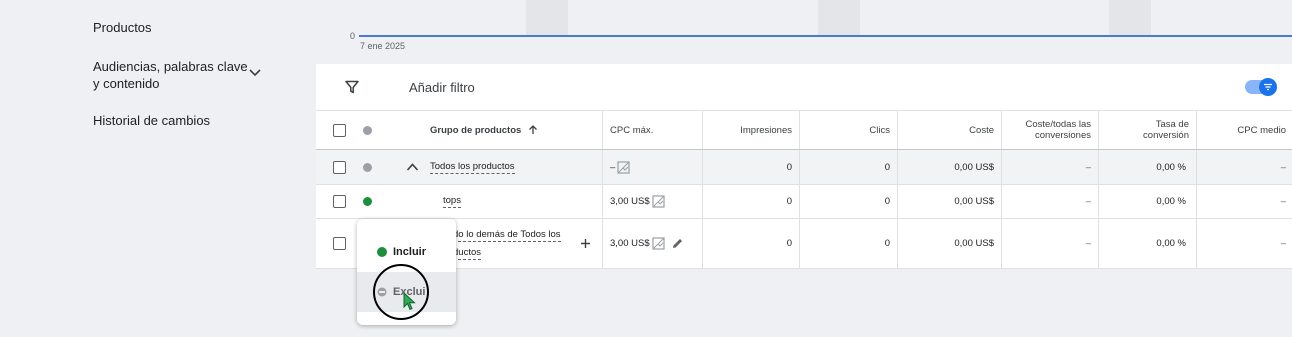 This screenshot has width=1292, height=337. I want to click on header-product-group: Grupo de productos, so click(516, 130).